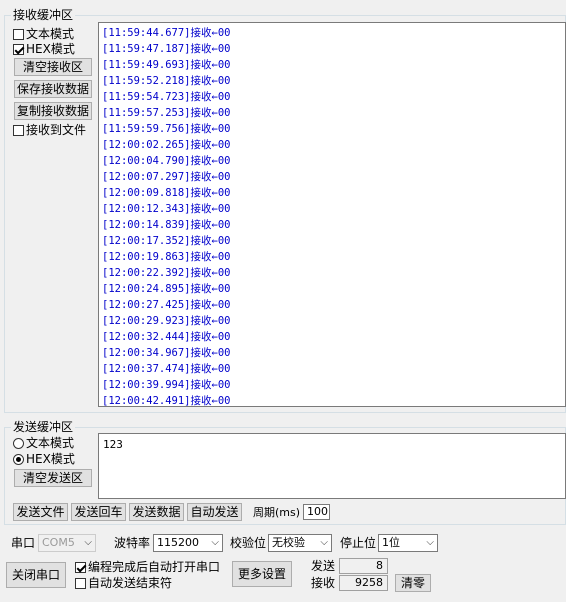 This screenshot has height=602, width=566. What do you see at coordinates (156, 512) in the screenshot?
I see `send-data-button: 发送数据` at bounding box center [156, 512].